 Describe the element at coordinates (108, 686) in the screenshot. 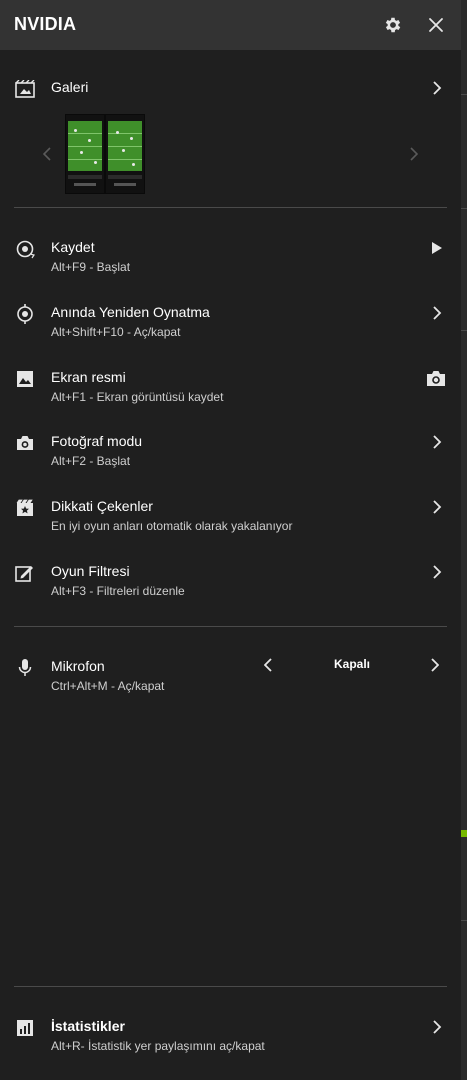

I see `microphone-shortcut: Ctrl+Alt+M - Aç/kapat` at that location.